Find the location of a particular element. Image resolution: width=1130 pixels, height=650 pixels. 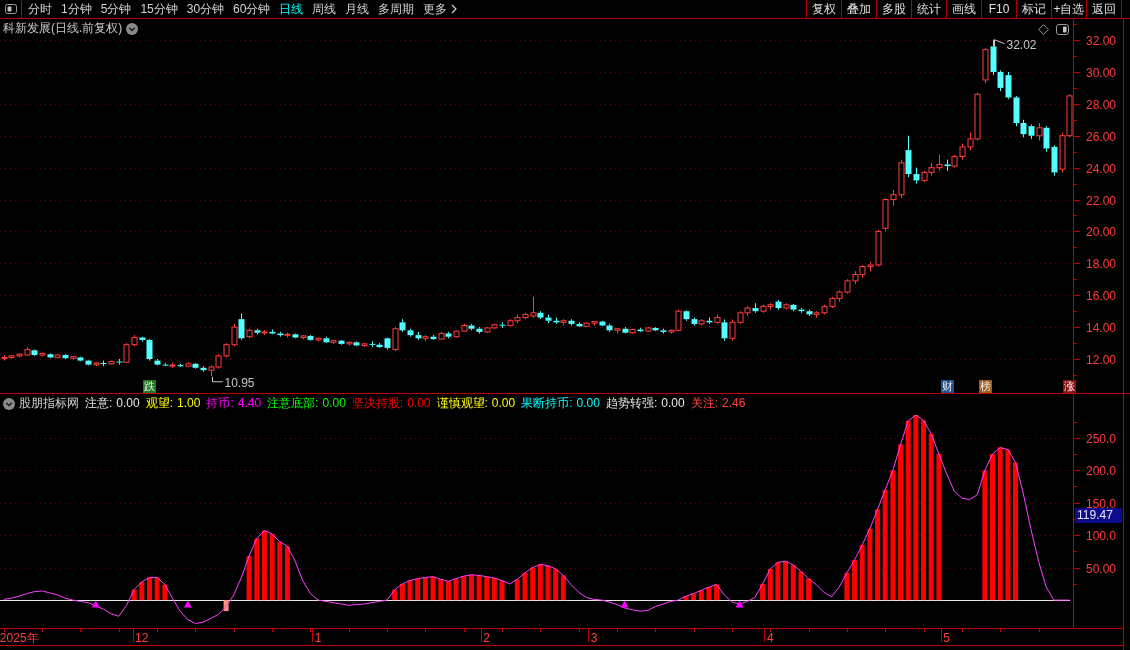

period-tab: 日线 is located at coordinates (291, 9).